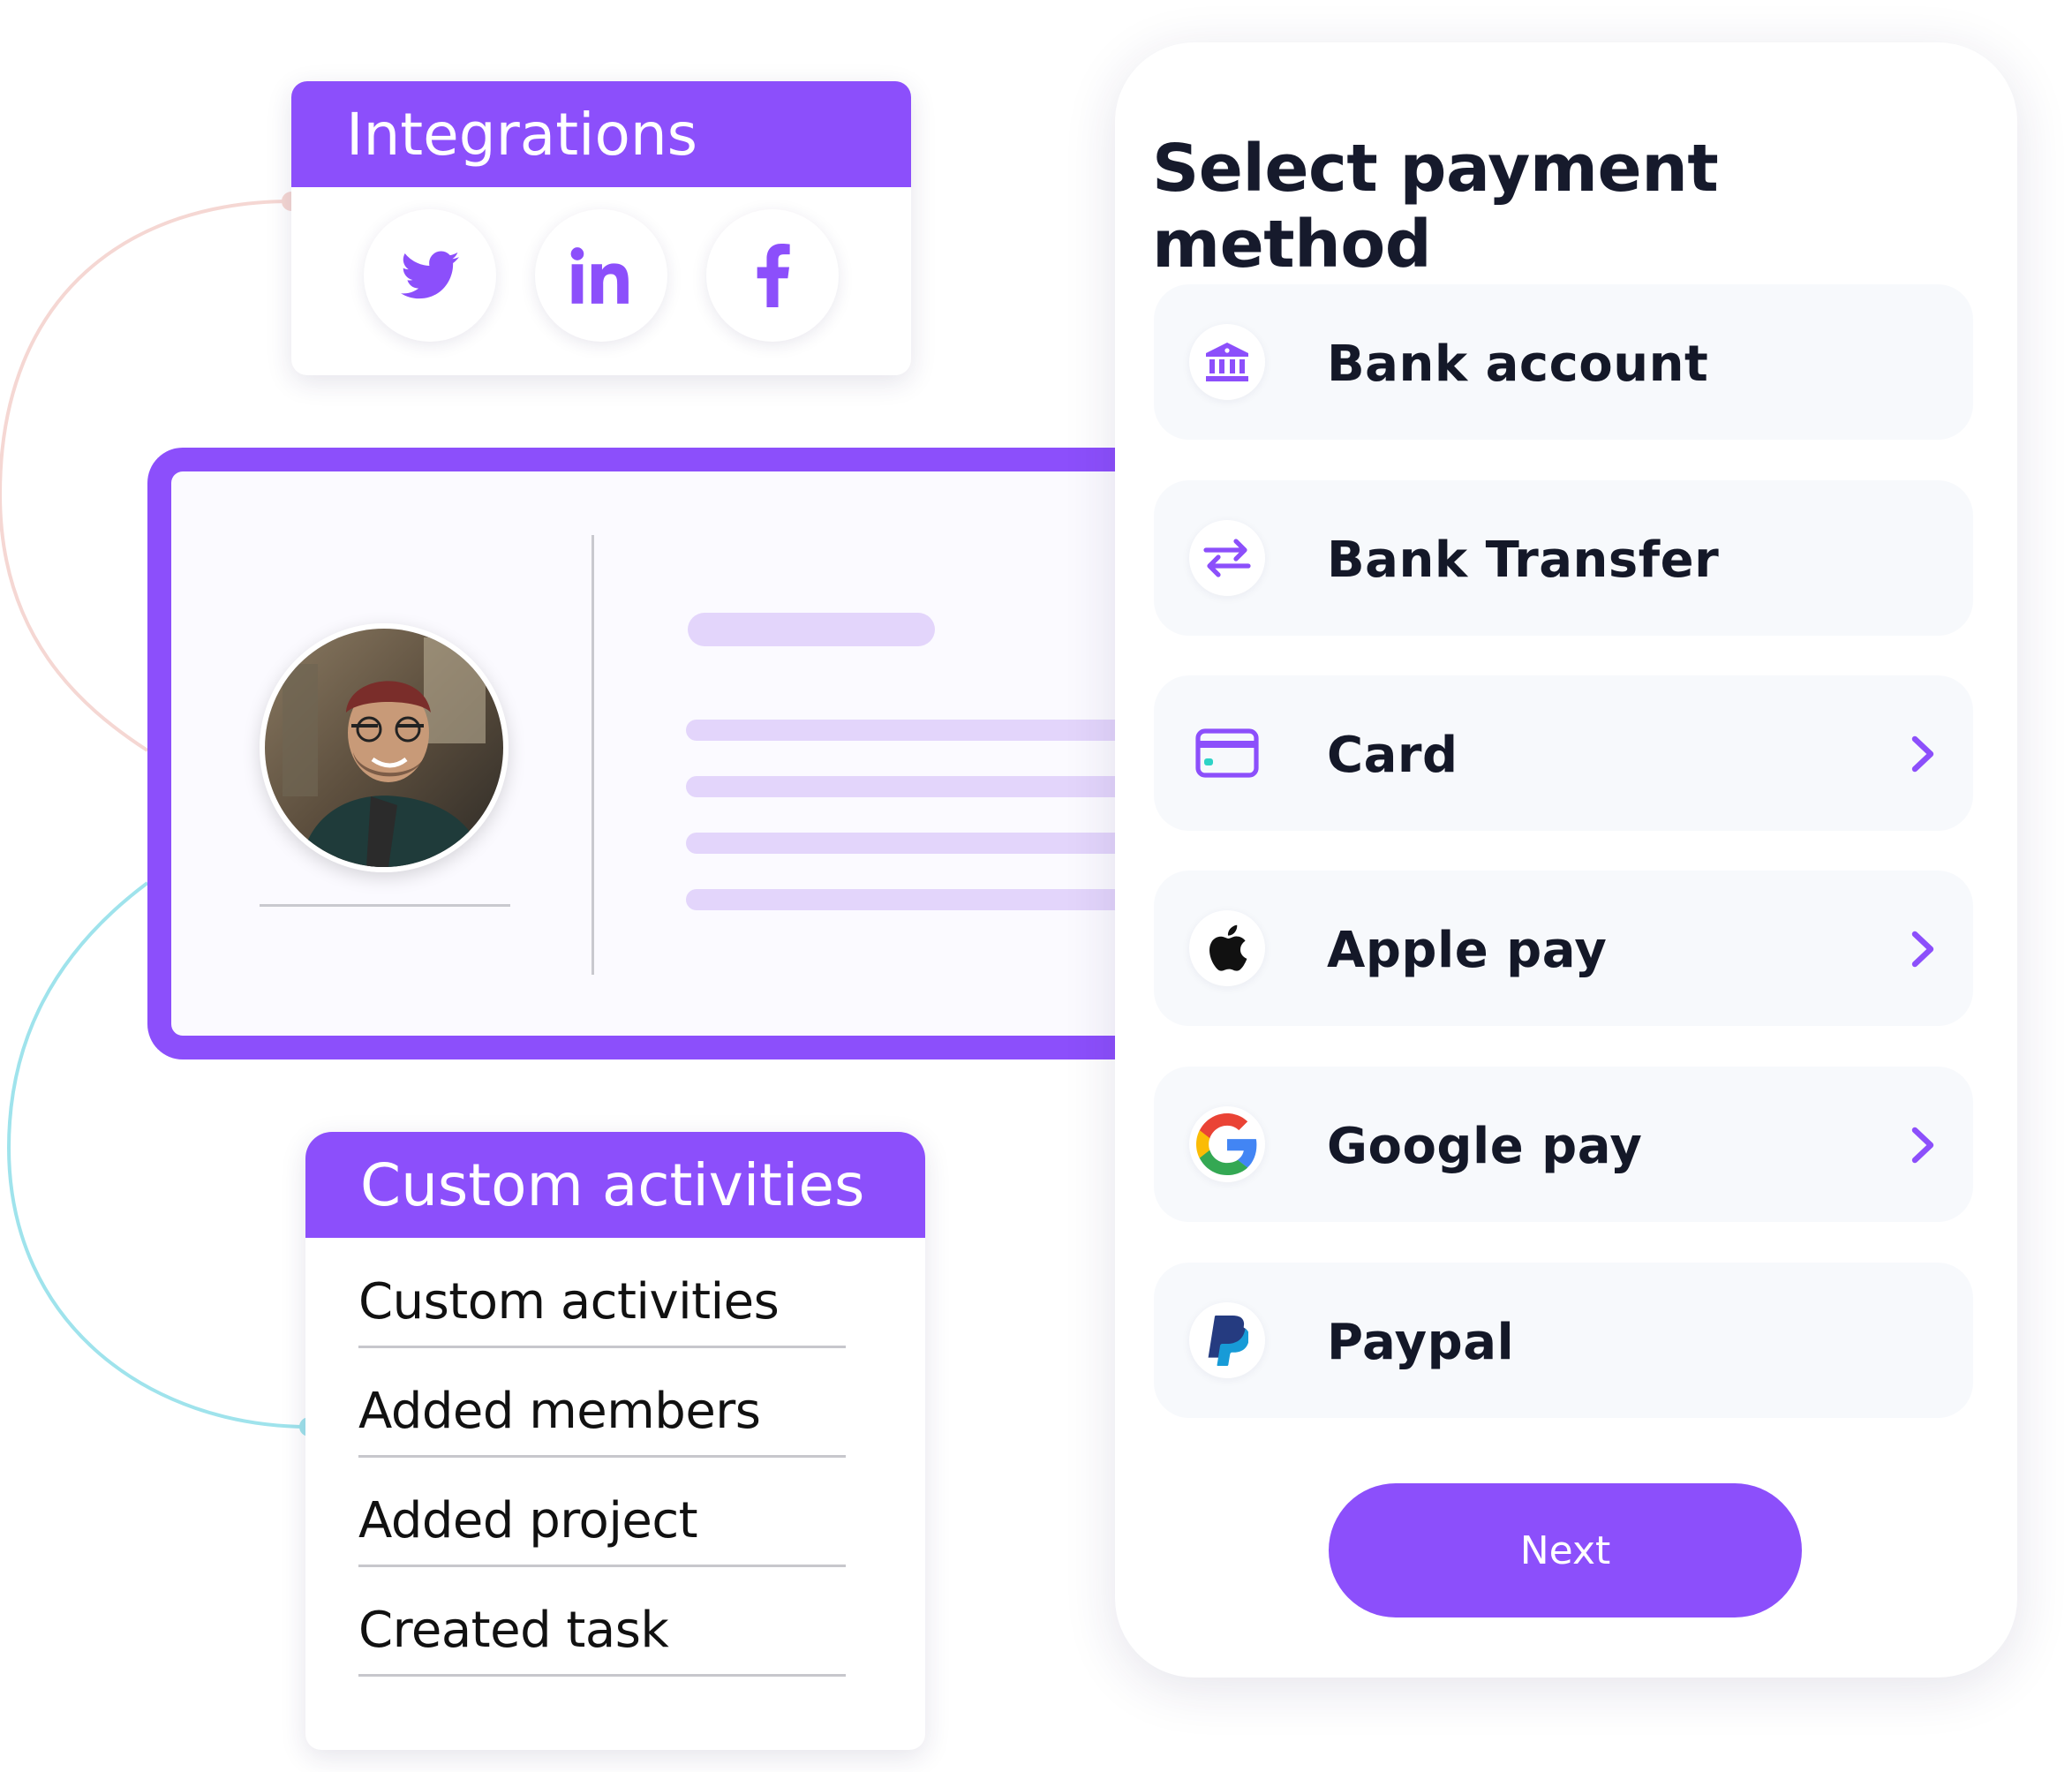 The width and height of the screenshot is (2072, 1772). I want to click on payment-option-paypal: Paypal, so click(1563, 1340).